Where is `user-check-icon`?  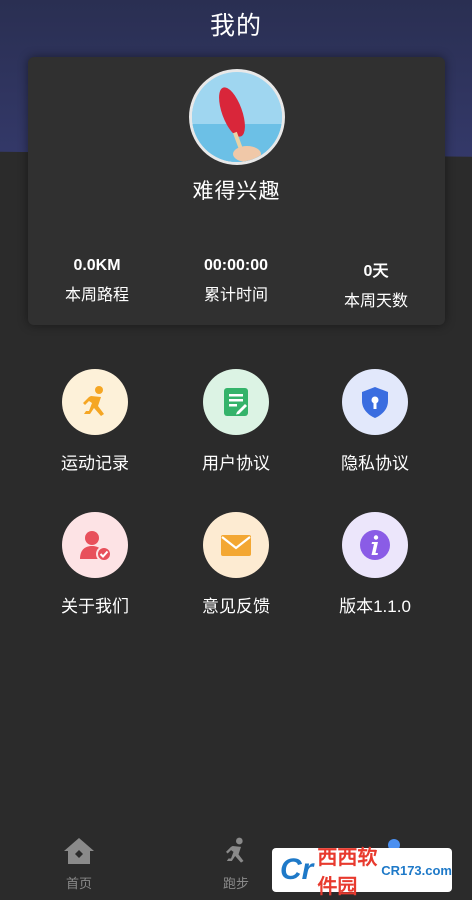
user-check-icon is located at coordinates (95, 545).